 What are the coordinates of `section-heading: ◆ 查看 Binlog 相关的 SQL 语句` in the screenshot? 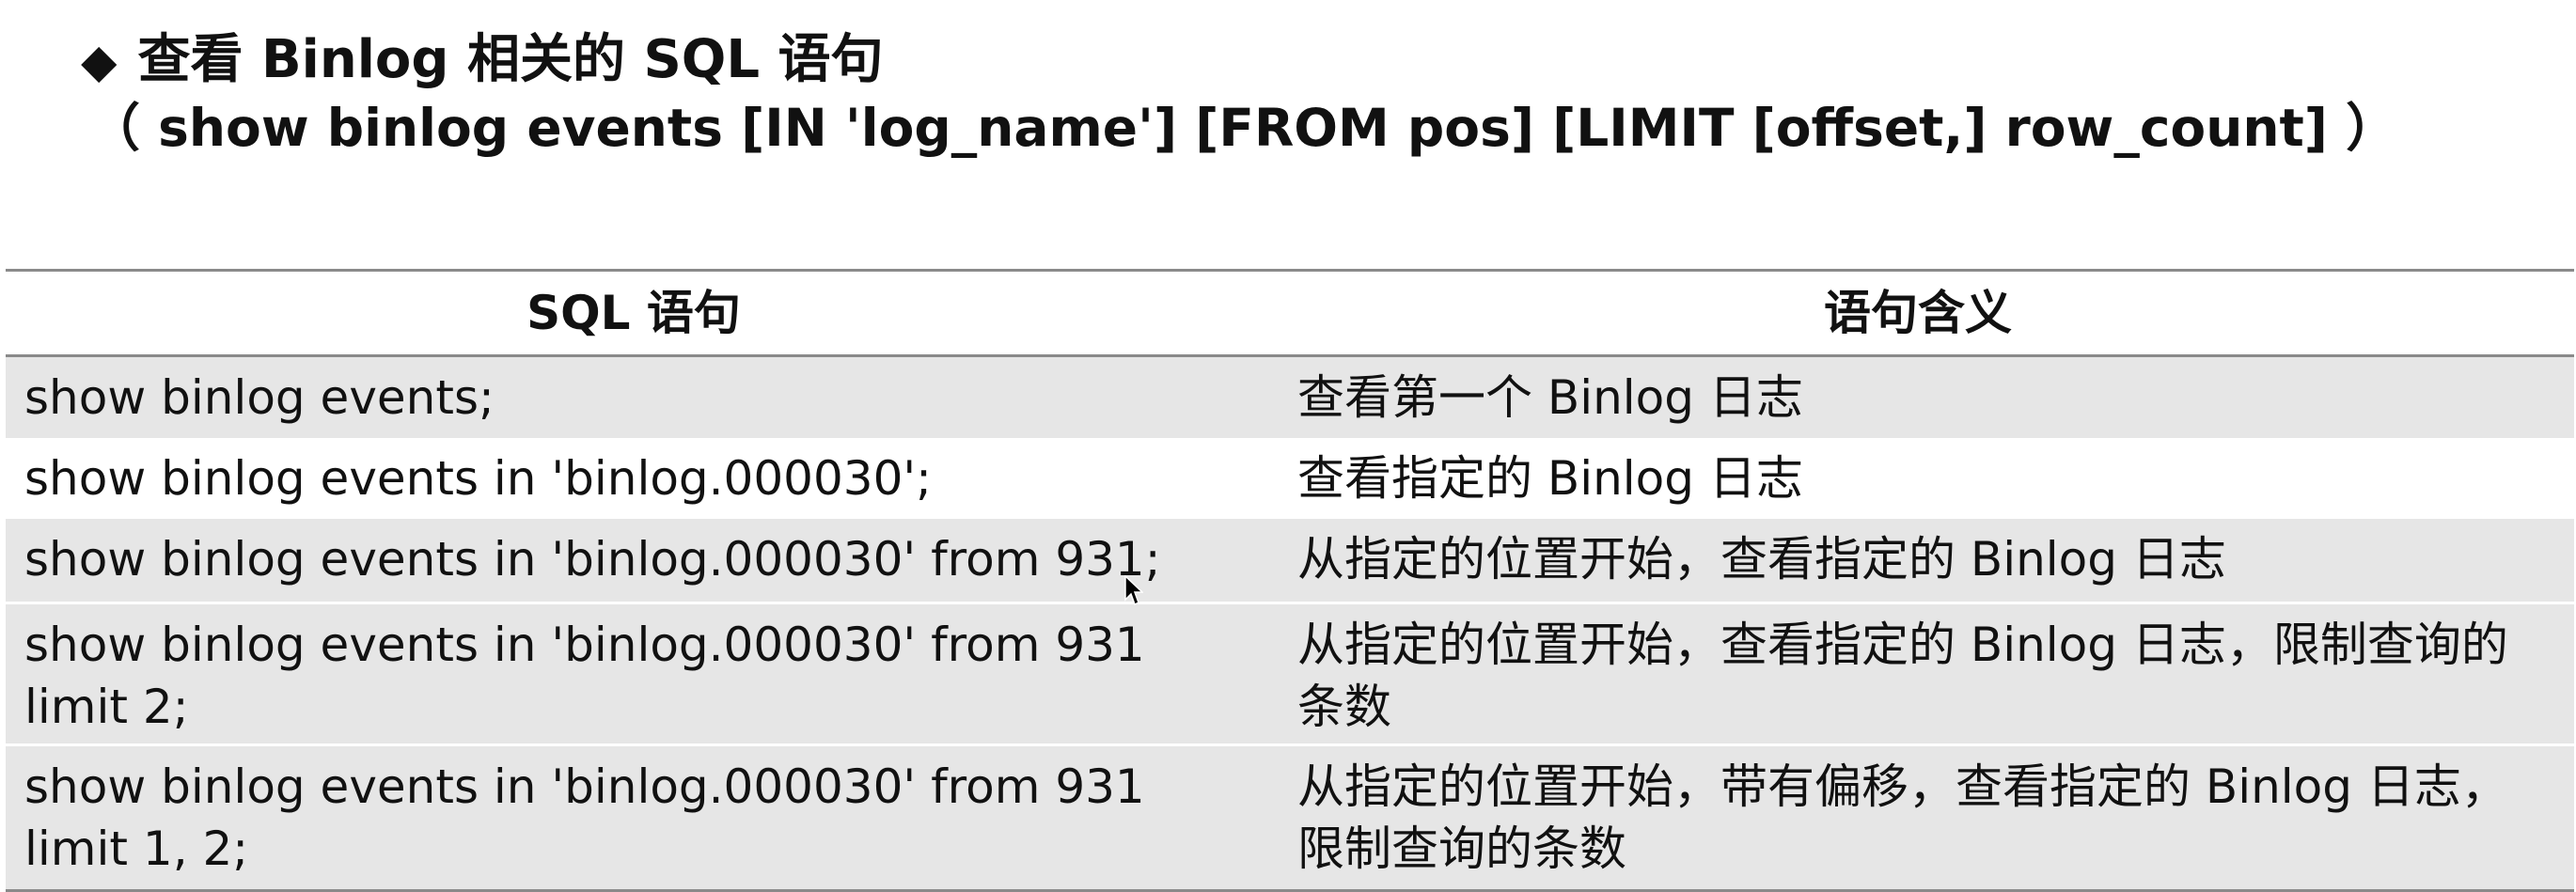 It's located at (483, 60).